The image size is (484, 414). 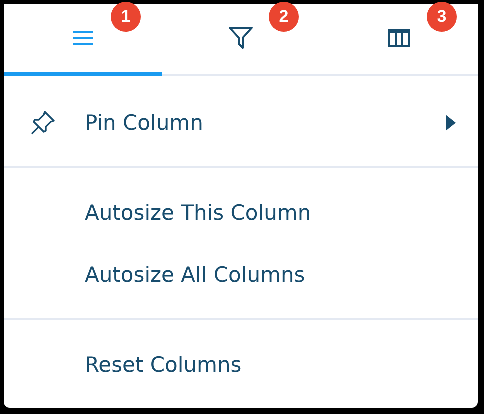 I want to click on menu-item: Reset Columns, so click(x=241, y=365).